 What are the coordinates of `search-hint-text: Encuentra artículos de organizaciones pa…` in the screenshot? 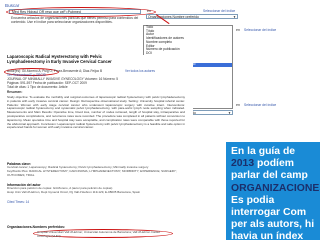 It's located at (75, 20).